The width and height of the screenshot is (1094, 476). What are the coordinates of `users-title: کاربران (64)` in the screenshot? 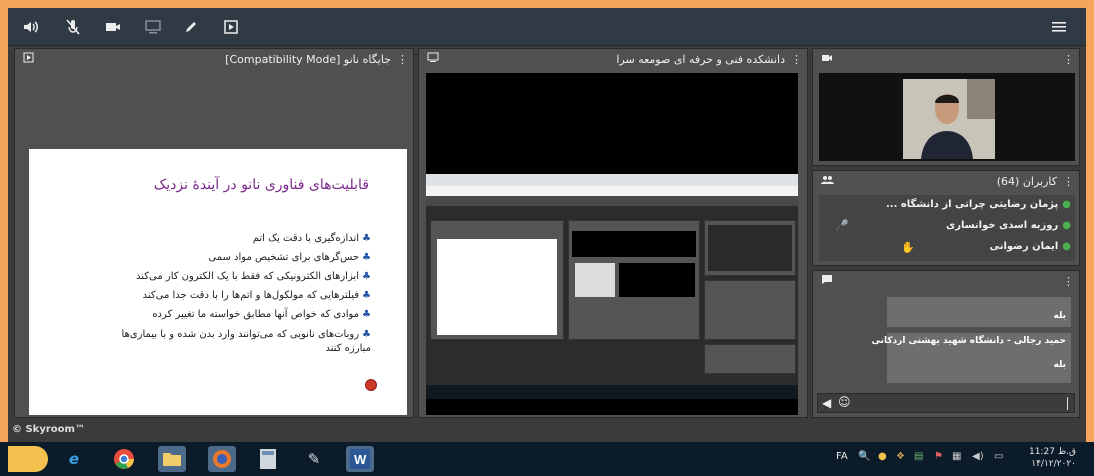 It's located at (1026, 181).